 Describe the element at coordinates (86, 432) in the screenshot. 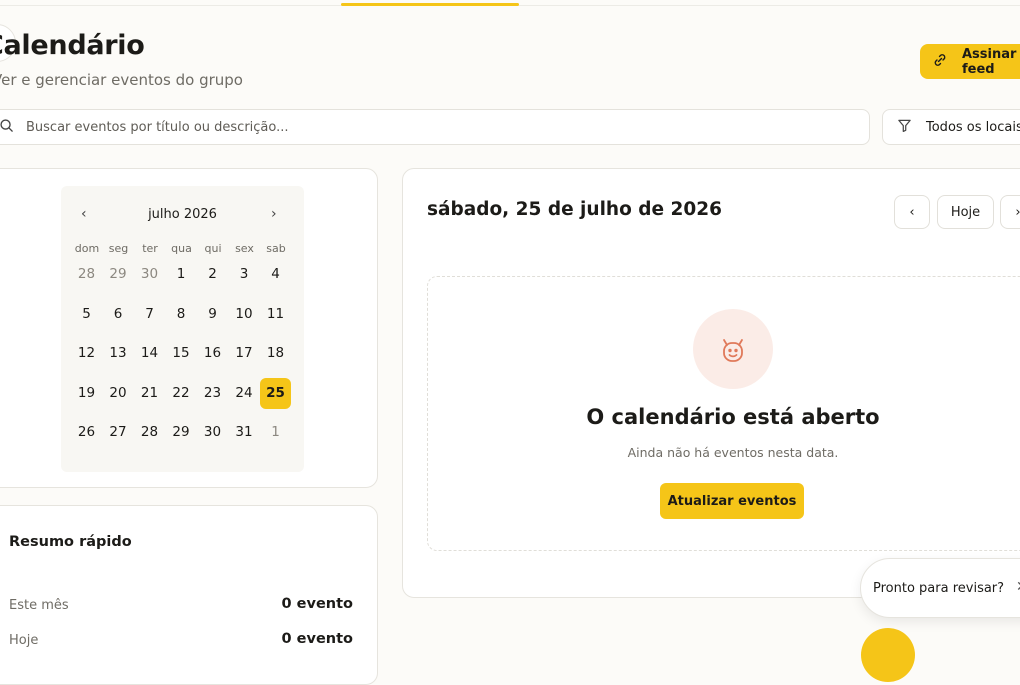

I see `calendar-day: 26` at that location.